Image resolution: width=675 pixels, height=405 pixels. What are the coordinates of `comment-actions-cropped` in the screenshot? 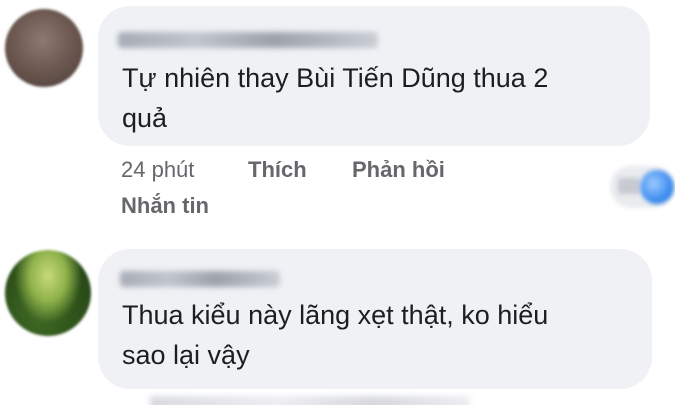 It's located at (310, 400).